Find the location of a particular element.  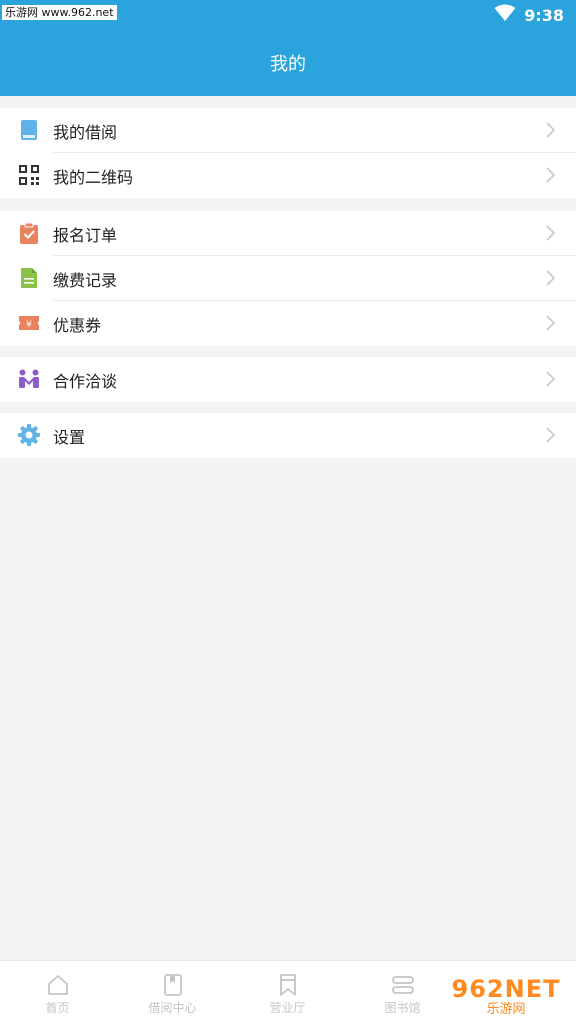

menu-item-my-borrowing: 我的借阅 is located at coordinates (288, 130).